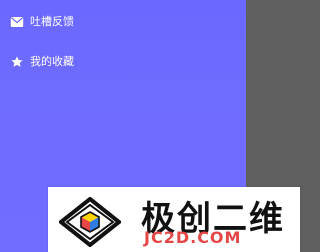 Image resolution: width=320 pixels, height=252 pixels. What do you see at coordinates (193, 237) in the screenshot?
I see `watermark-domain: JC2D.COM` at bounding box center [193, 237].